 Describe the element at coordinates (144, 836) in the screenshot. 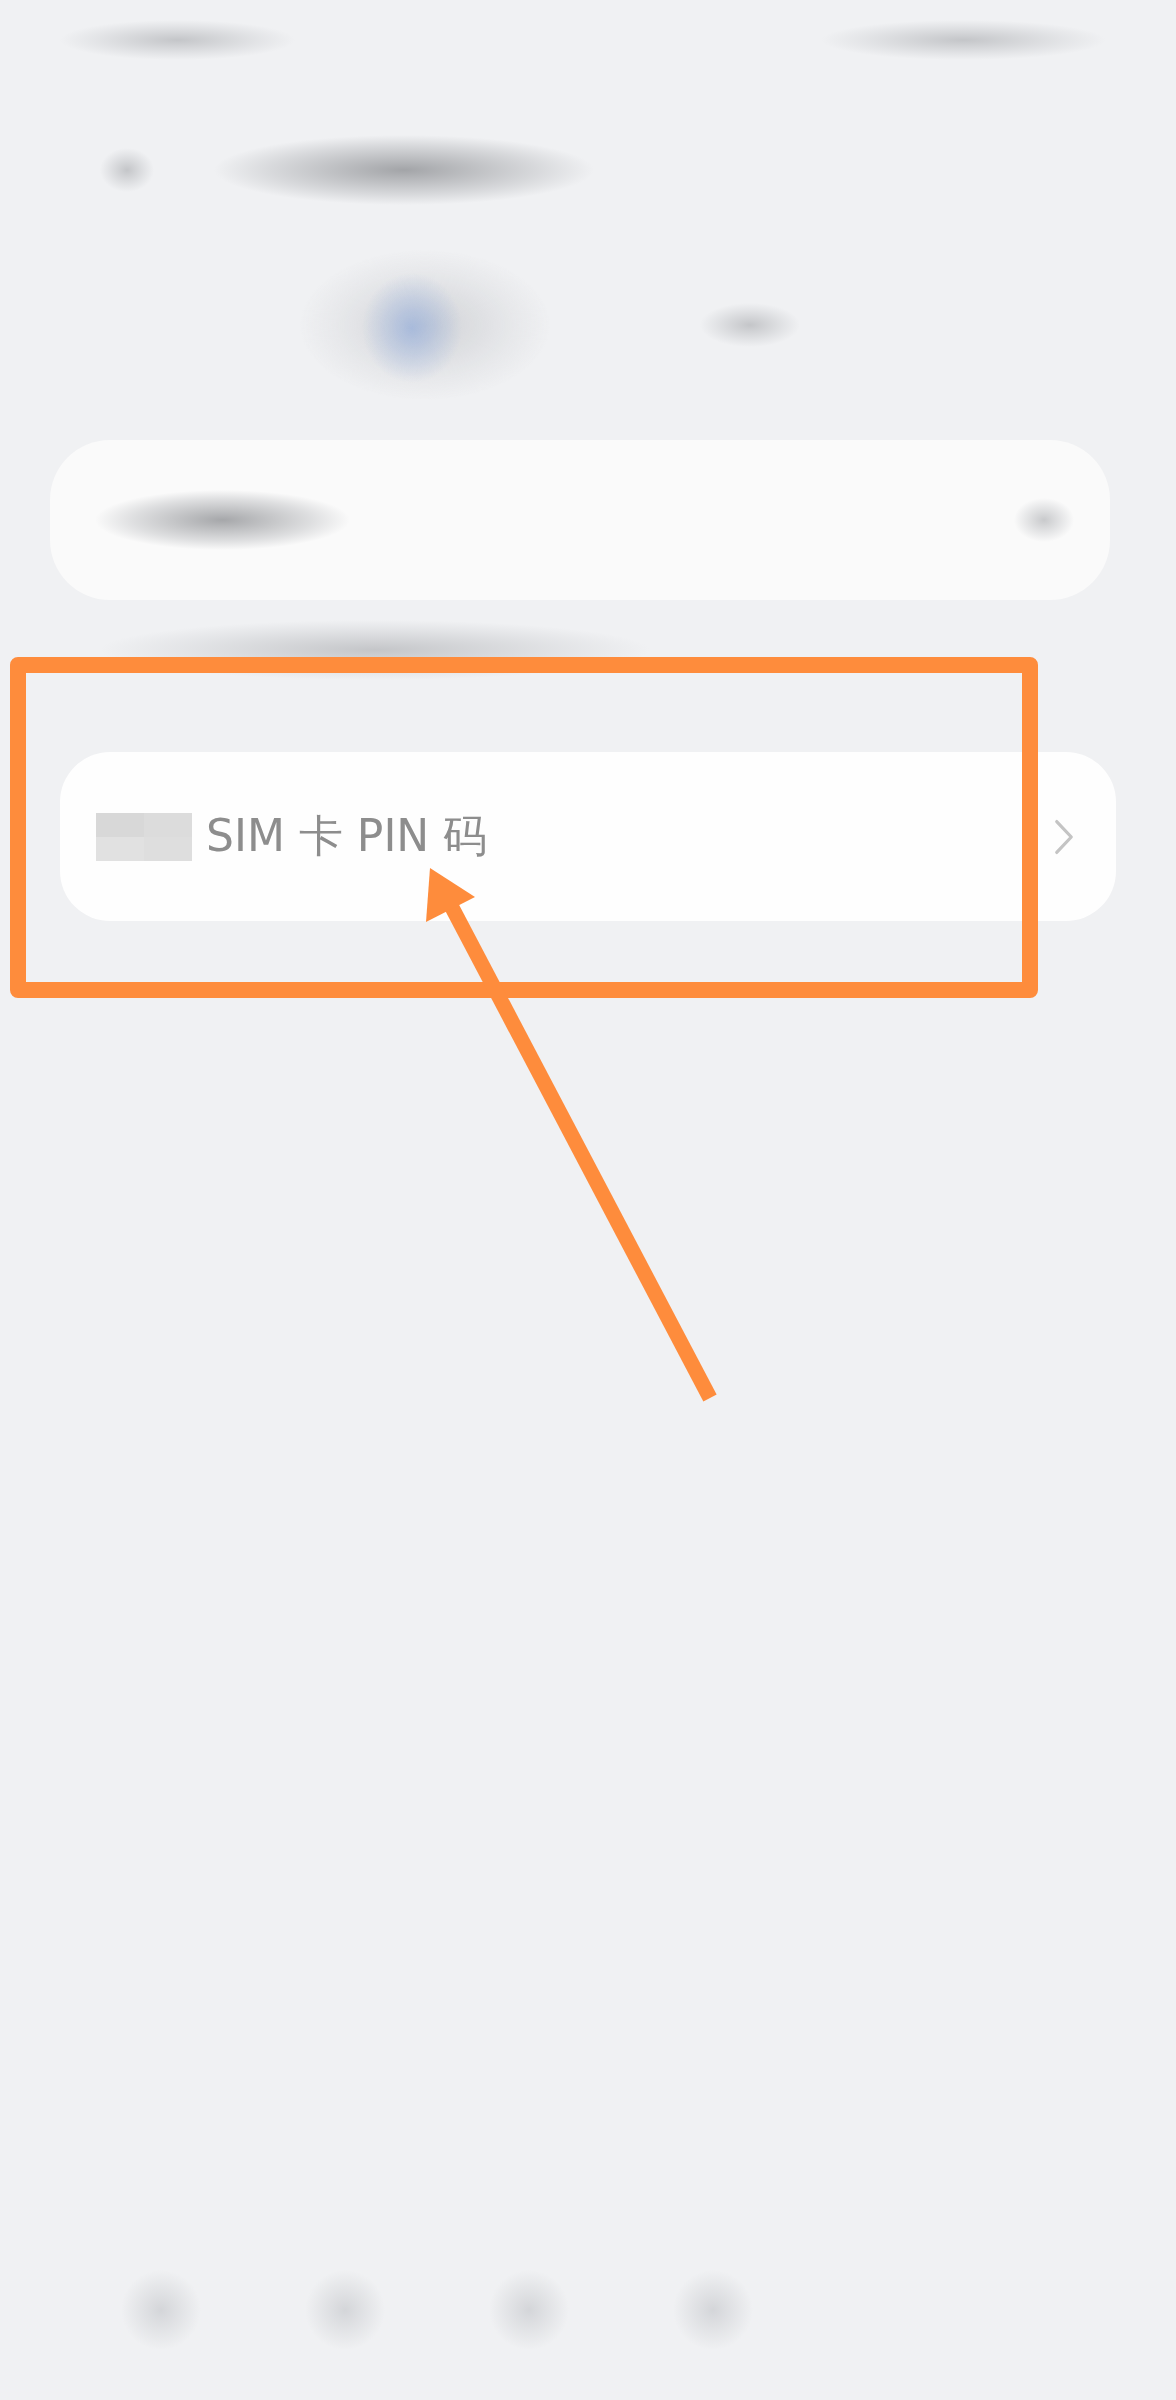

I see `pixelated-icon` at that location.